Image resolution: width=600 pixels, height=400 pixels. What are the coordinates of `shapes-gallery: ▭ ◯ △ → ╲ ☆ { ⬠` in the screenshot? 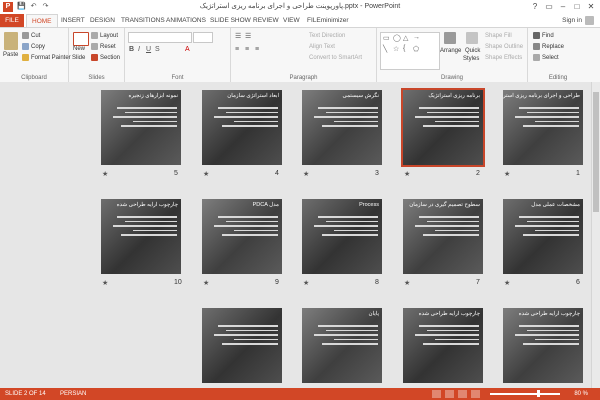 It's located at (410, 51).